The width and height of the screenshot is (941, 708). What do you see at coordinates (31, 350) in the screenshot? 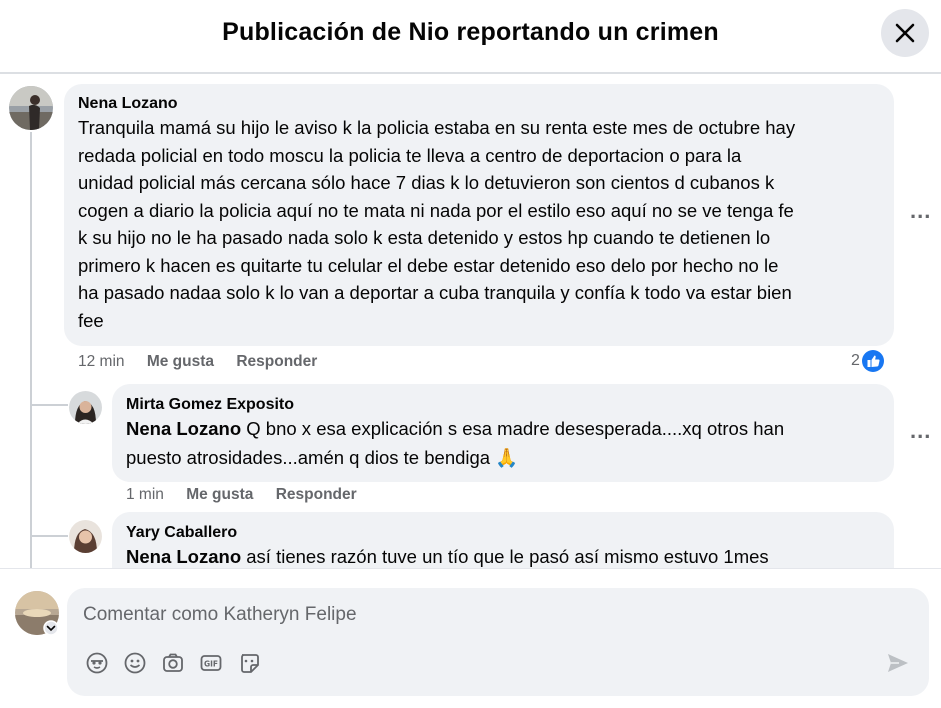
I see `thread-line` at bounding box center [31, 350].